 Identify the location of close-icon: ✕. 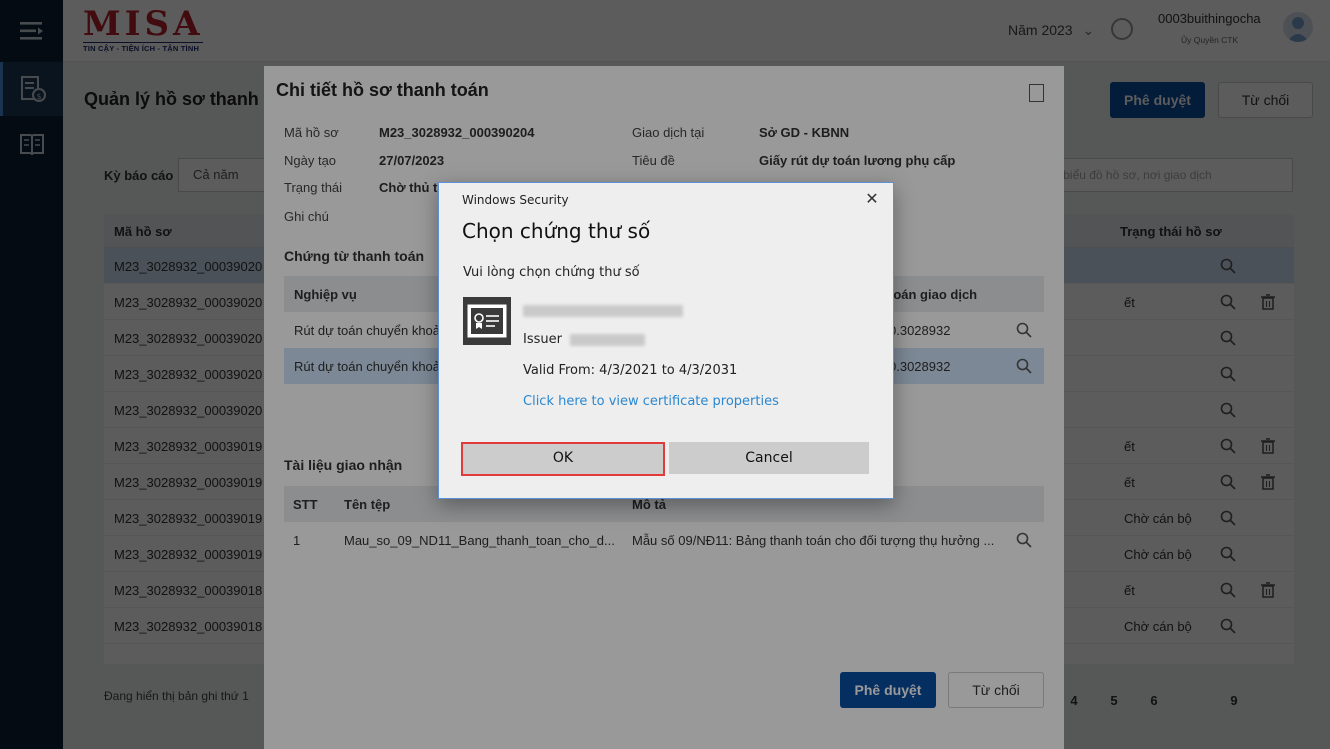
(872, 200).